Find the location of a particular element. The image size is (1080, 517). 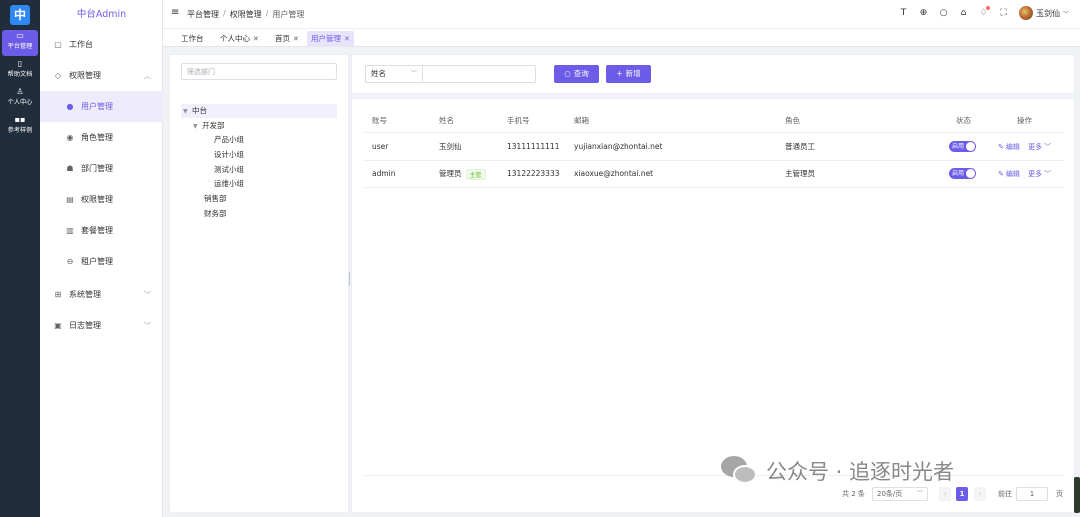

page-number-current: 1 is located at coordinates (962, 494).